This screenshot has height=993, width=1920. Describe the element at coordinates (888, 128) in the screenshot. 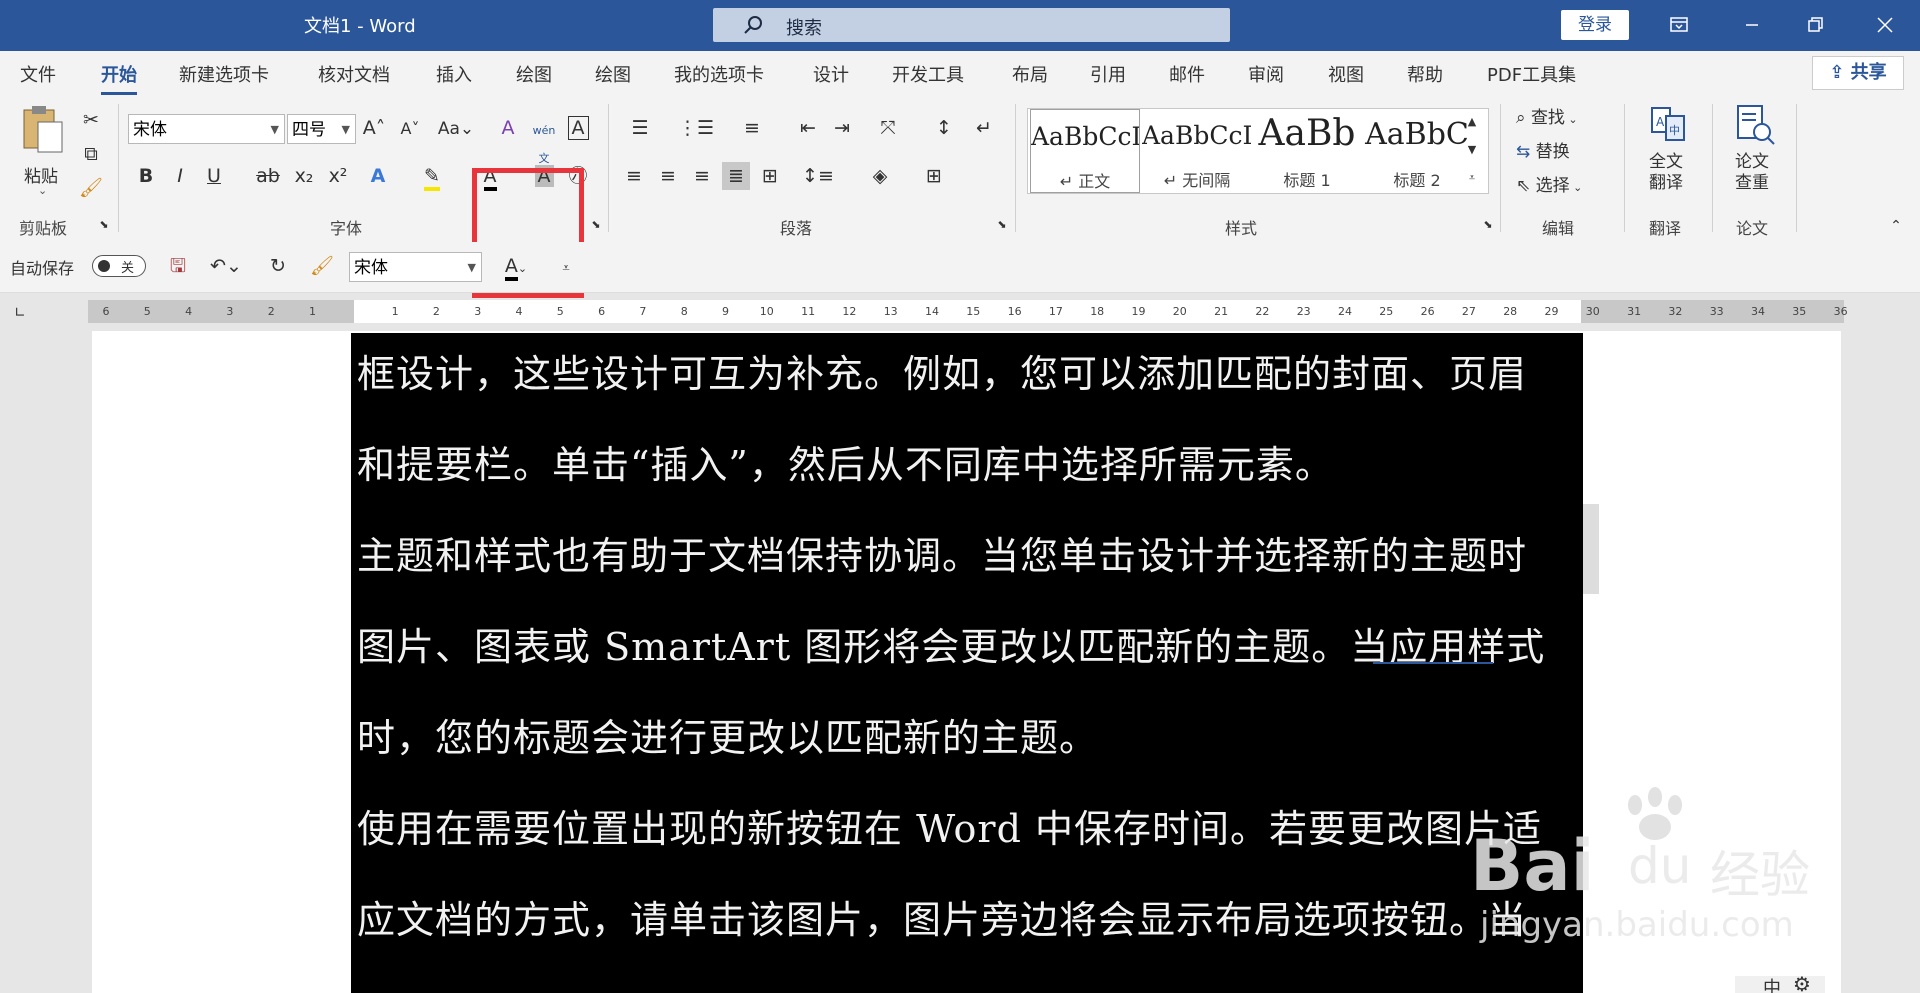

I see `chinese-layout-button: ⤧` at that location.